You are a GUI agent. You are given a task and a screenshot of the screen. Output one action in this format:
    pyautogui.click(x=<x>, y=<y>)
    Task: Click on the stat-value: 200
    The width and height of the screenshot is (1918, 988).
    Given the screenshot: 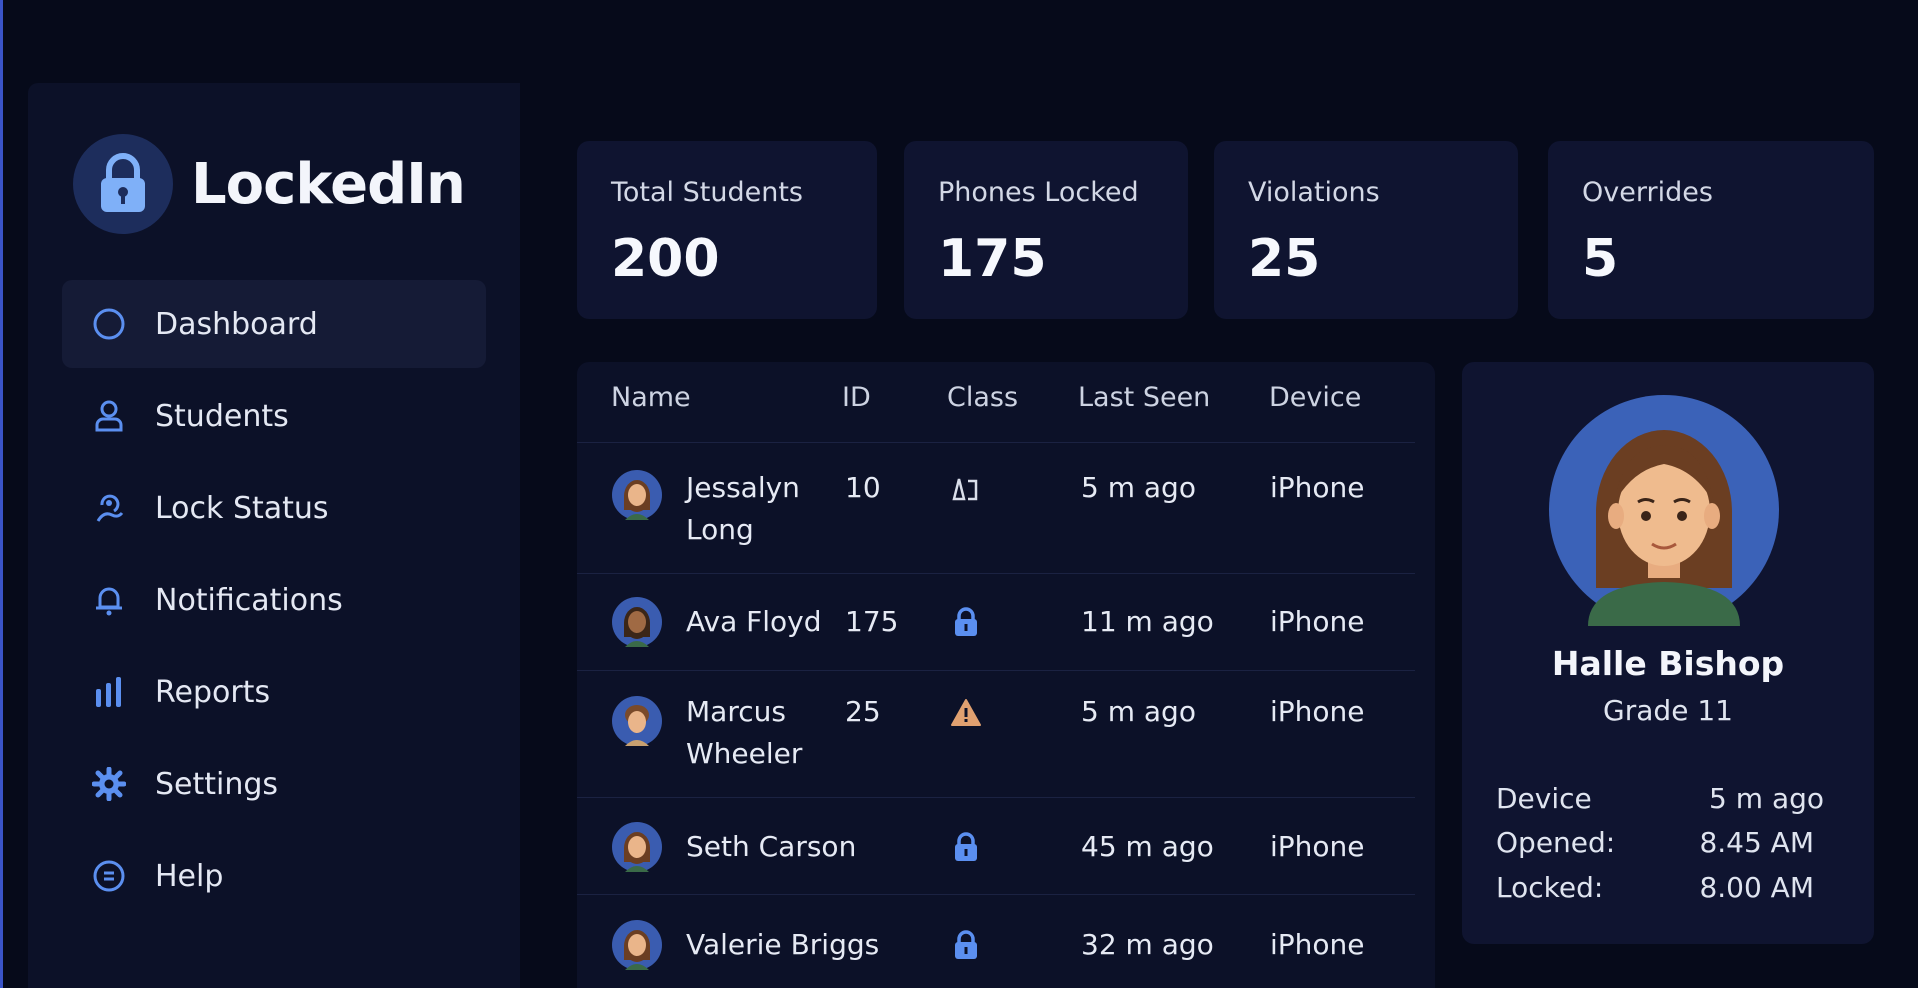 What is the action you would take?
    pyautogui.click(x=665, y=259)
    